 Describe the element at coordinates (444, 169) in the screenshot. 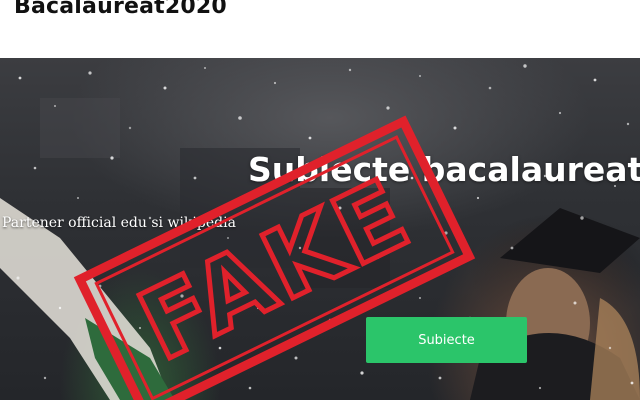

I see `hero-heading: Subiecte bacalaureat` at that location.